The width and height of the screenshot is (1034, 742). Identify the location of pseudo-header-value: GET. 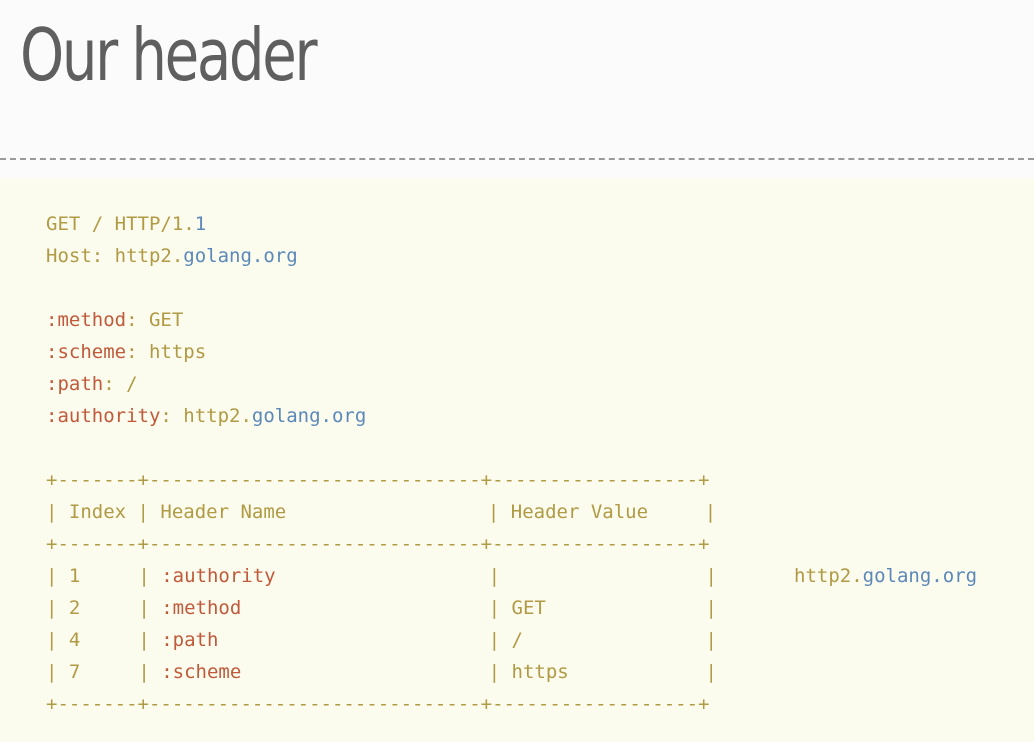
(166, 320).